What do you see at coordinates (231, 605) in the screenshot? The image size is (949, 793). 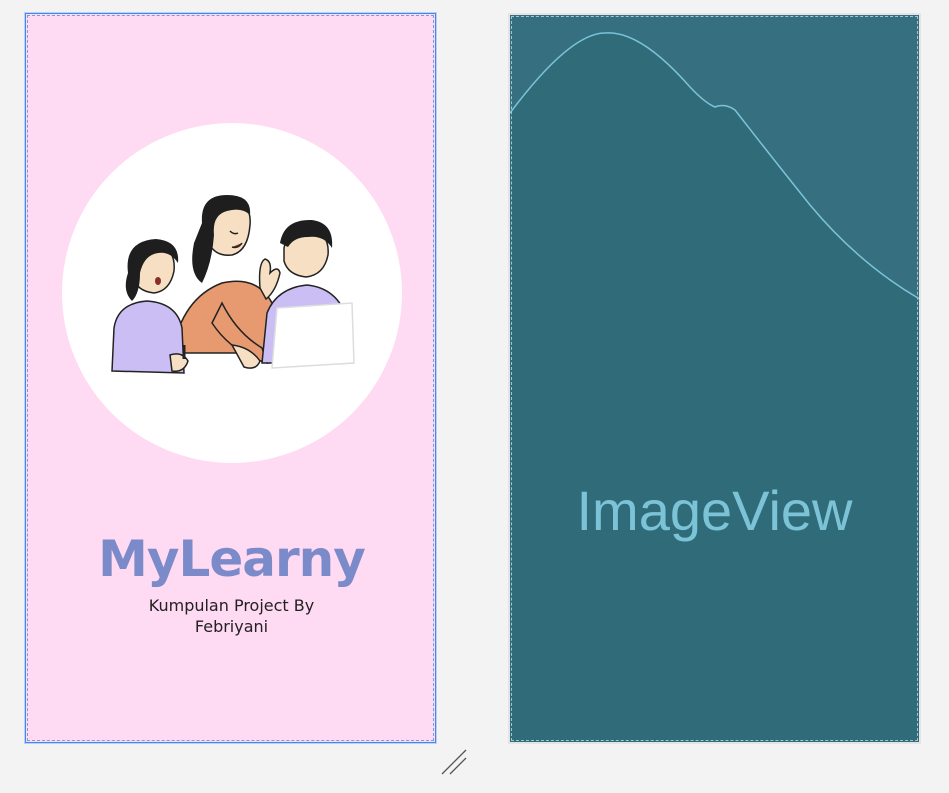 I see `subtitle-line-1: Kumpulan Project By` at bounding box center [231, 605].